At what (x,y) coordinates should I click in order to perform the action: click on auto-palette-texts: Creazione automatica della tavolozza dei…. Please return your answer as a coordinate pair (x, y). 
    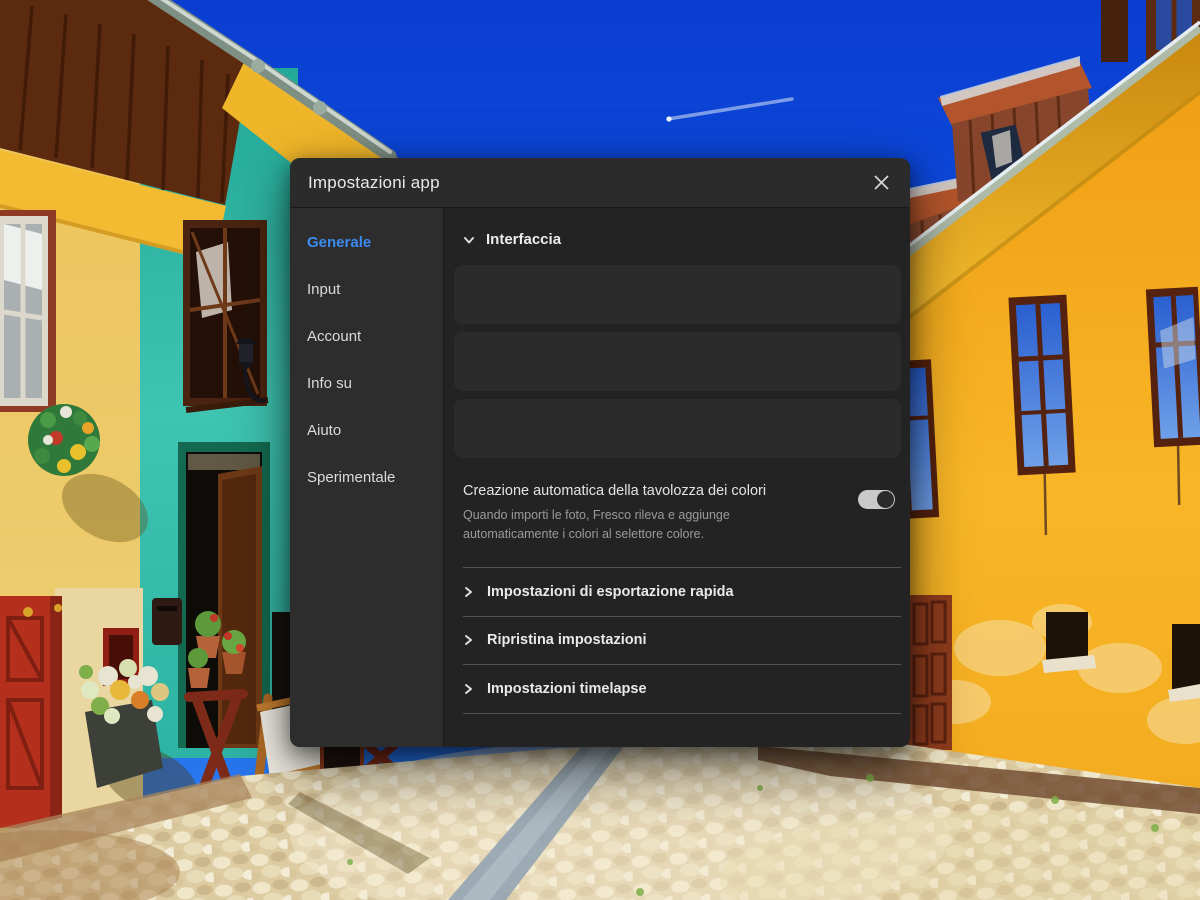
    Looking at the image, I should click on (660, 513).